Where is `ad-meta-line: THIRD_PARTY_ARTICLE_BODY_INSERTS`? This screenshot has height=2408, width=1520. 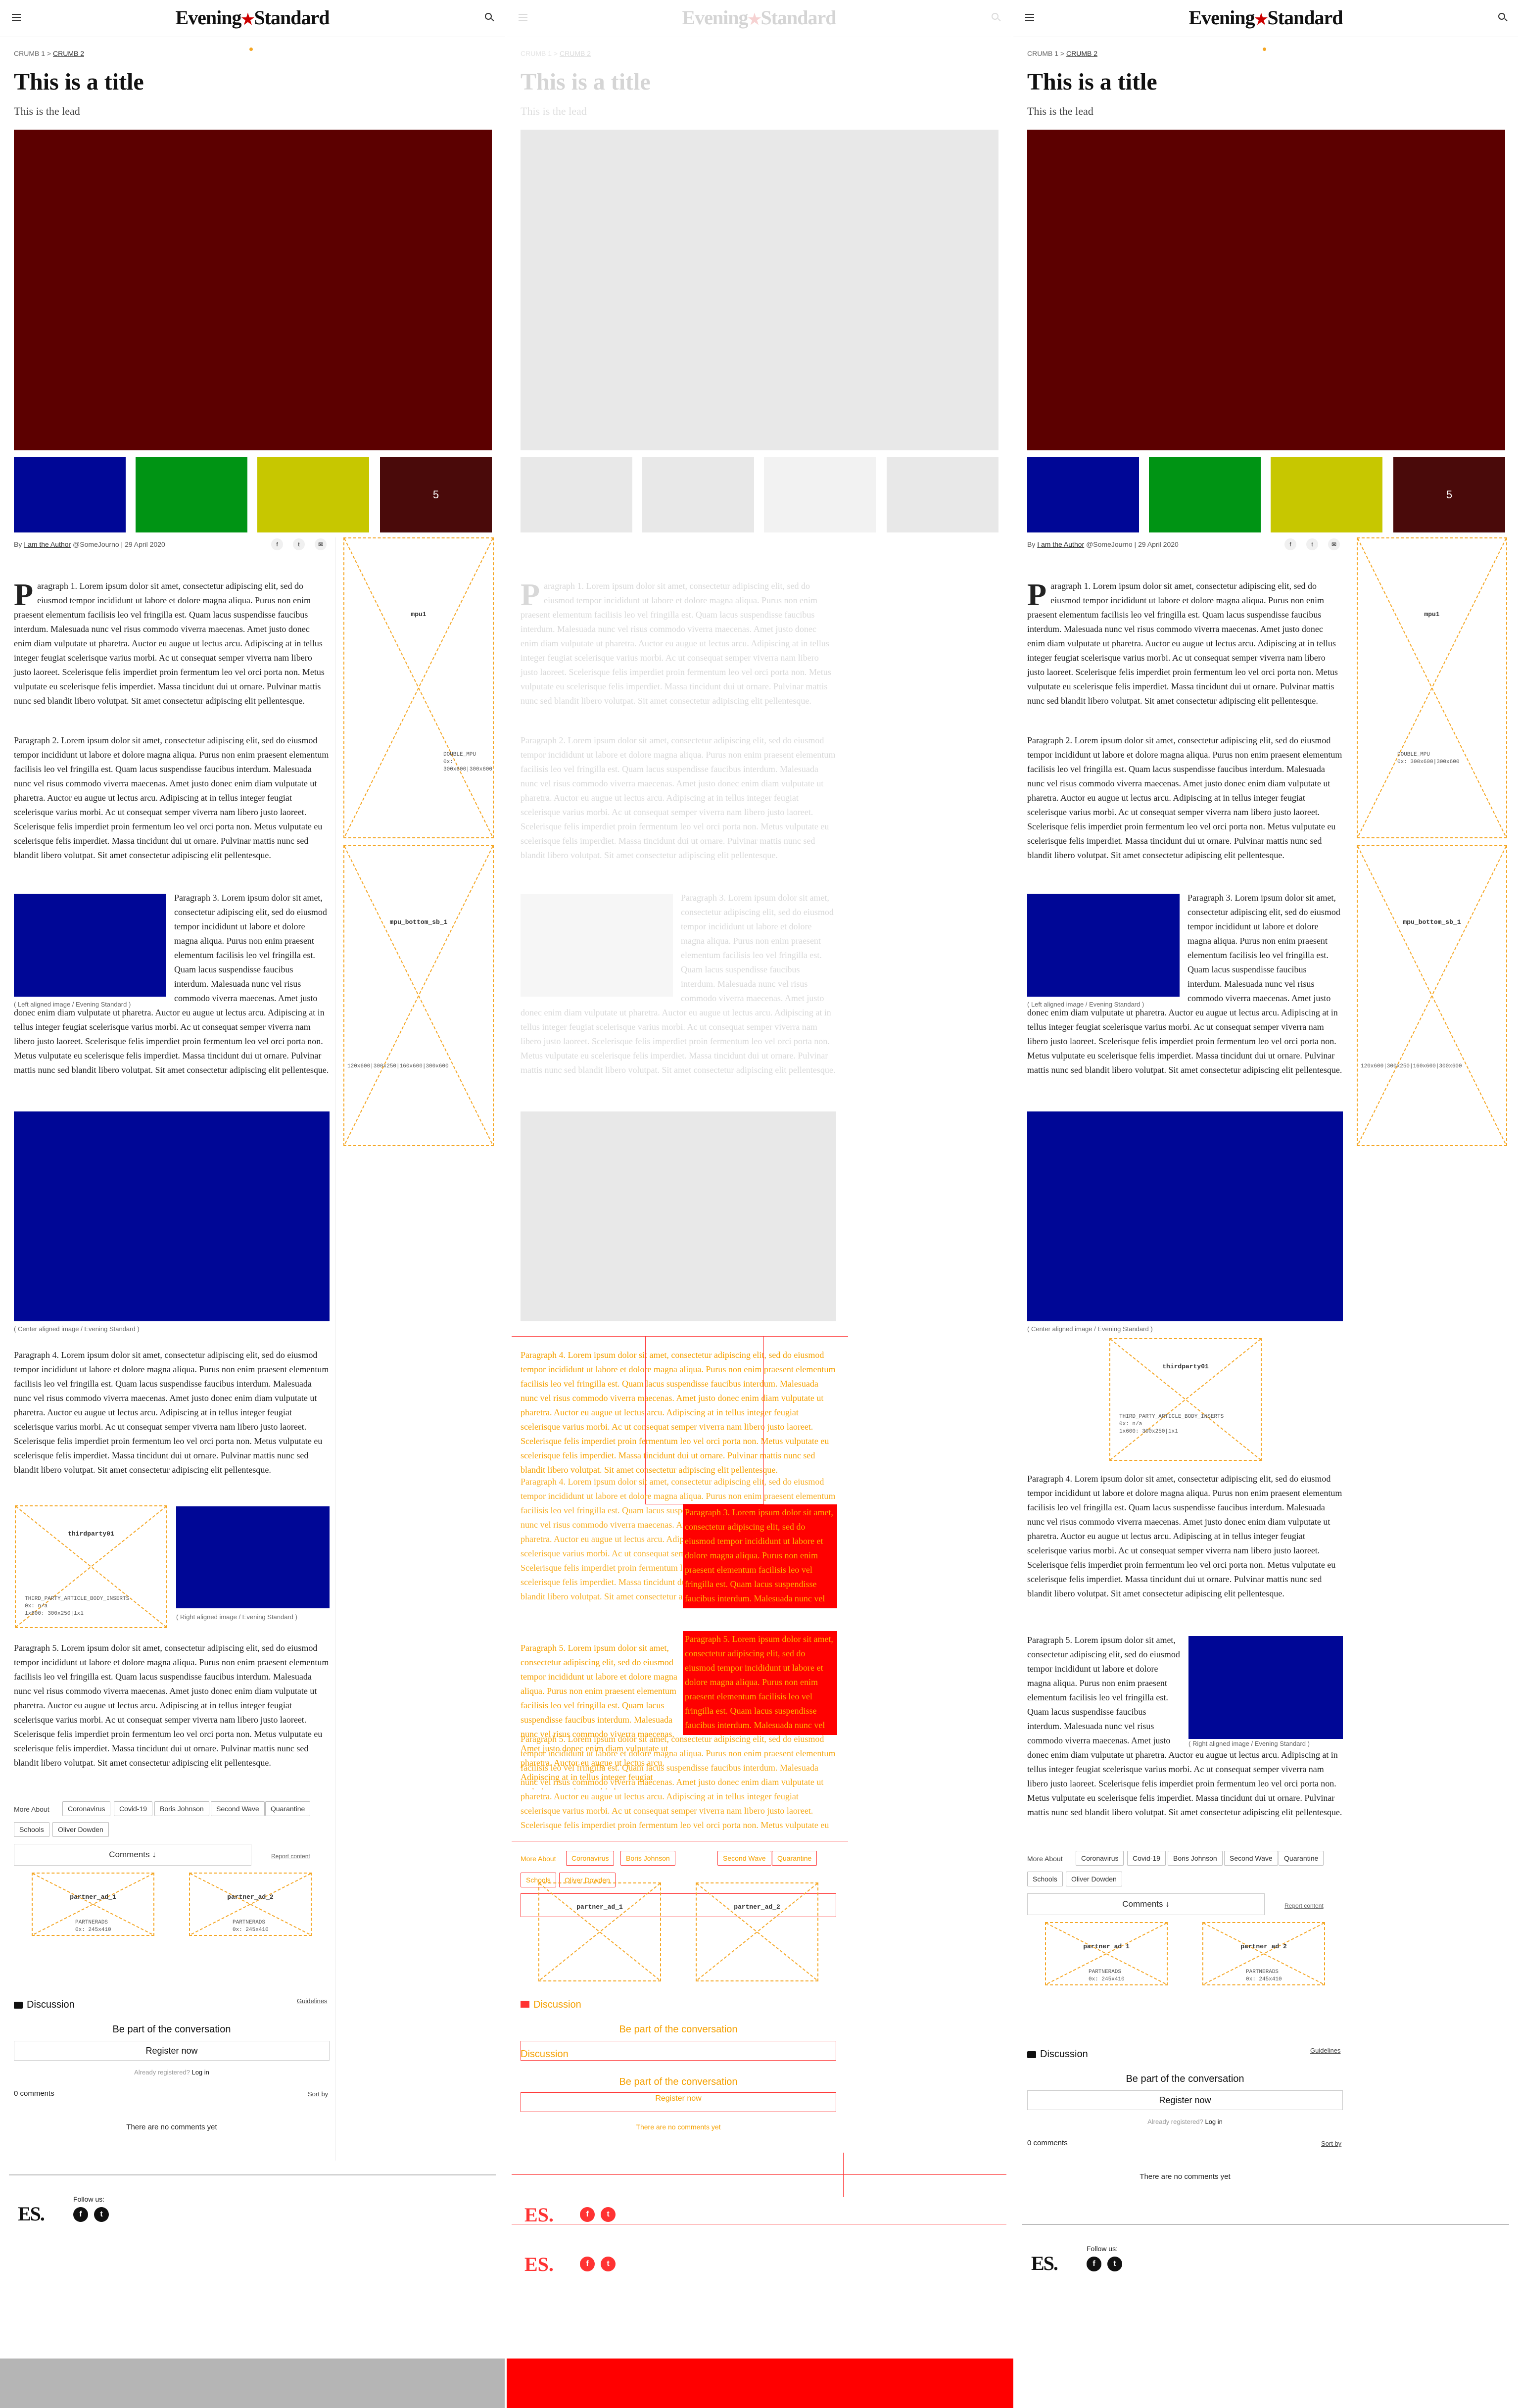 ad-meta-line: THIRD_PARTY_ARTICLE_BODY_INSERTS is located at coordinates (78, 1599).